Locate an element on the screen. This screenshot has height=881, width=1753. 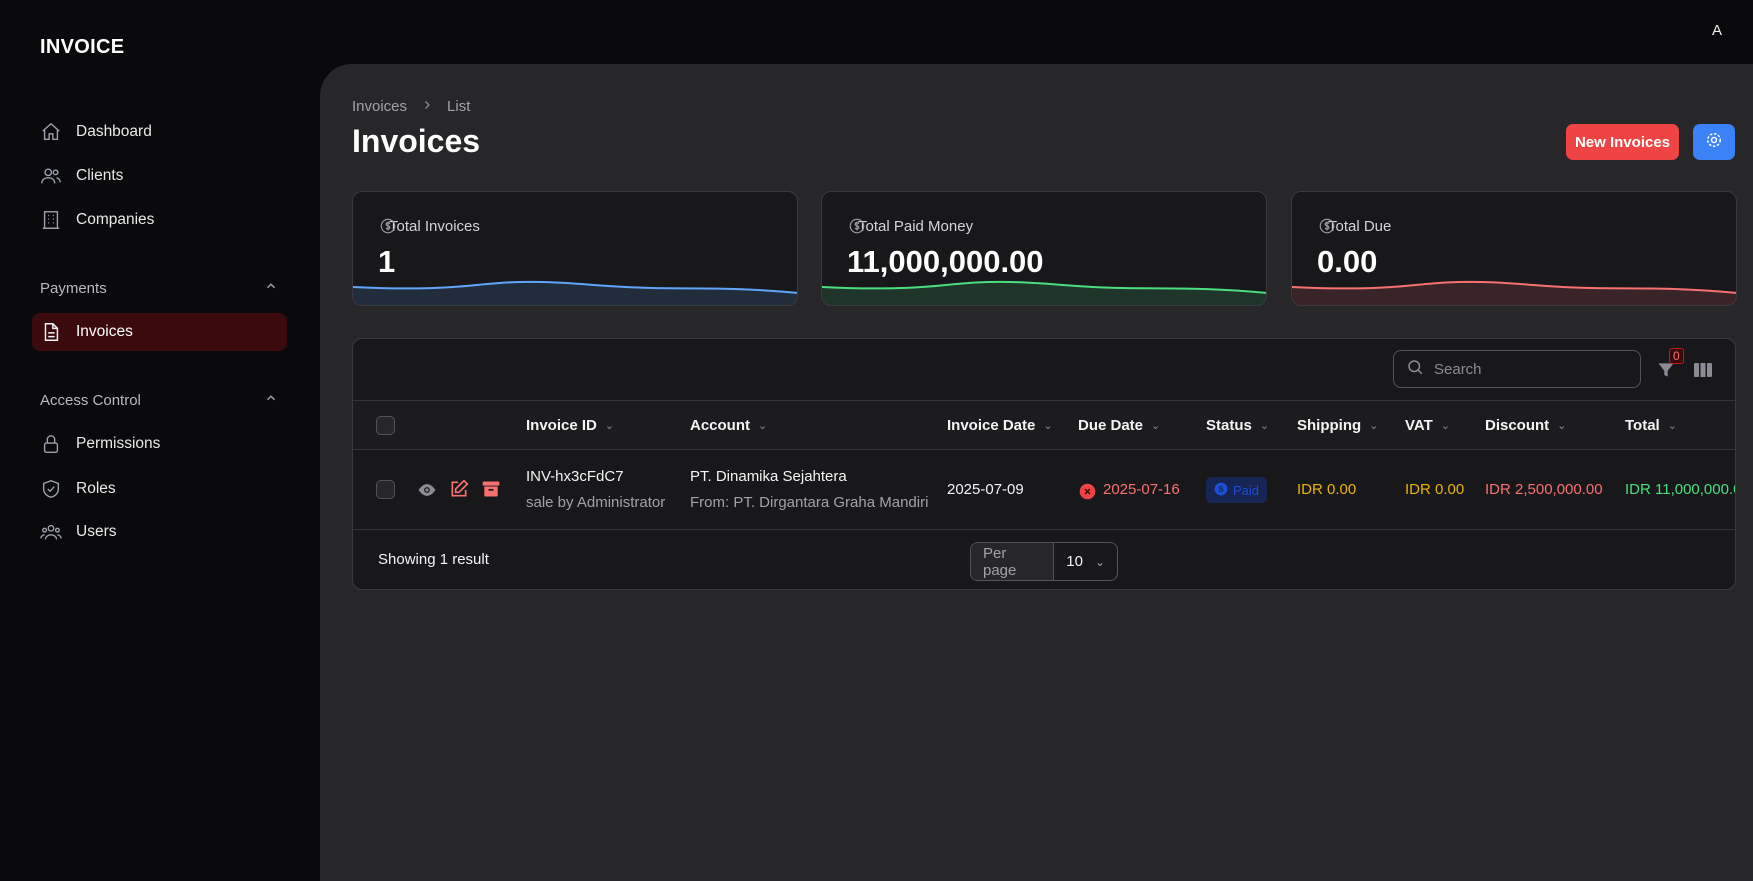
account-from: From: PT. Dirgantara Graha Mandiri is located at coordinates (809, 502).